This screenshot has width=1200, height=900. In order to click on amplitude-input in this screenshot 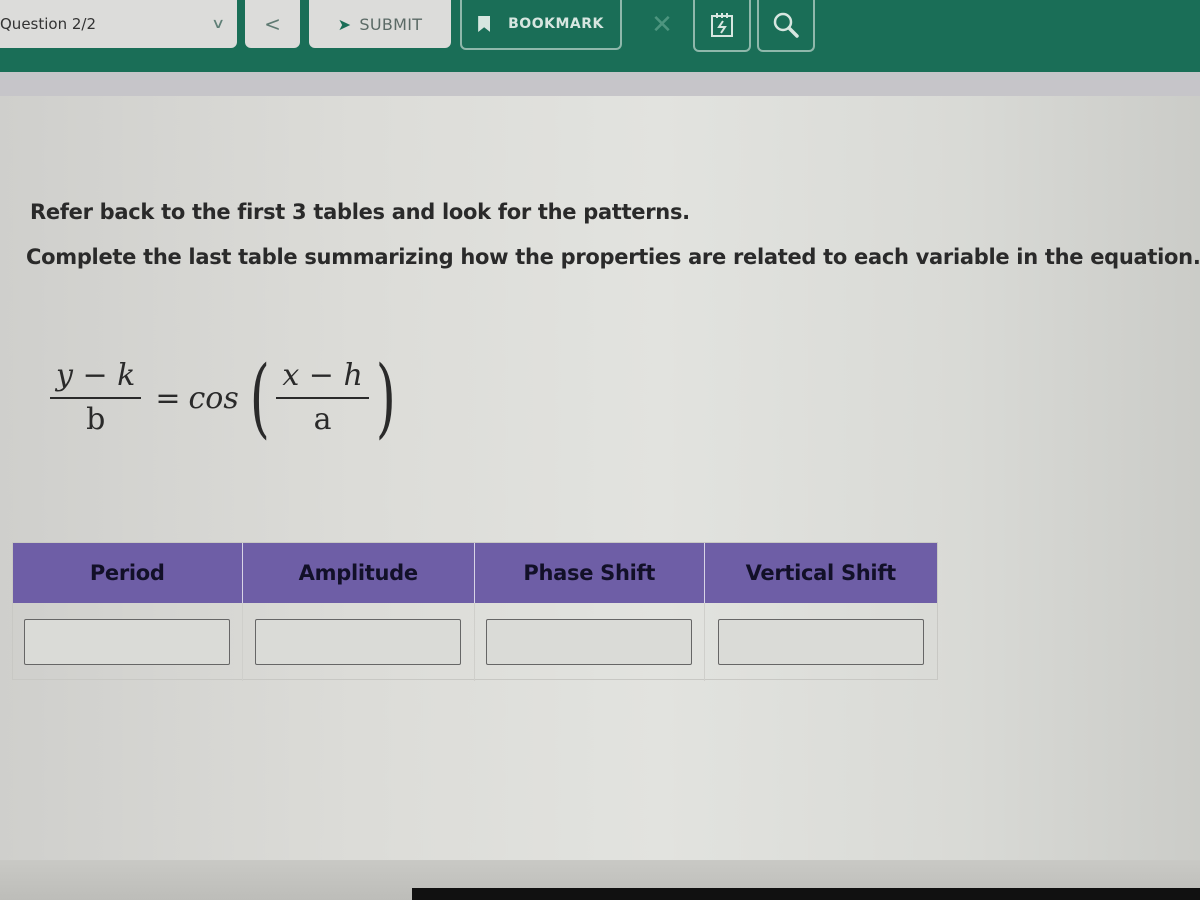, I will do `click(358, 642)`.